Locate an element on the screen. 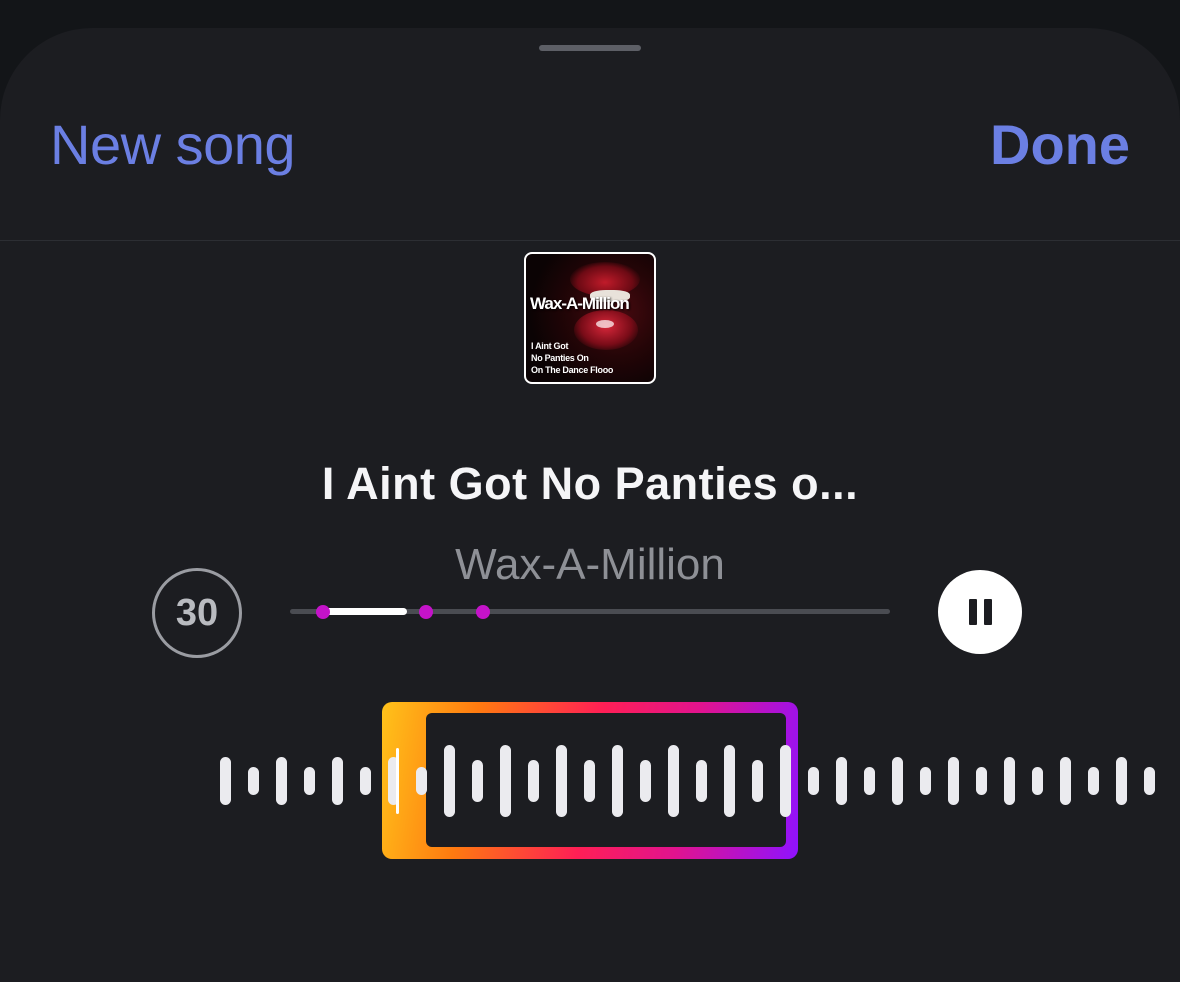  done-button: Done is located at coordinates (1060, 144).